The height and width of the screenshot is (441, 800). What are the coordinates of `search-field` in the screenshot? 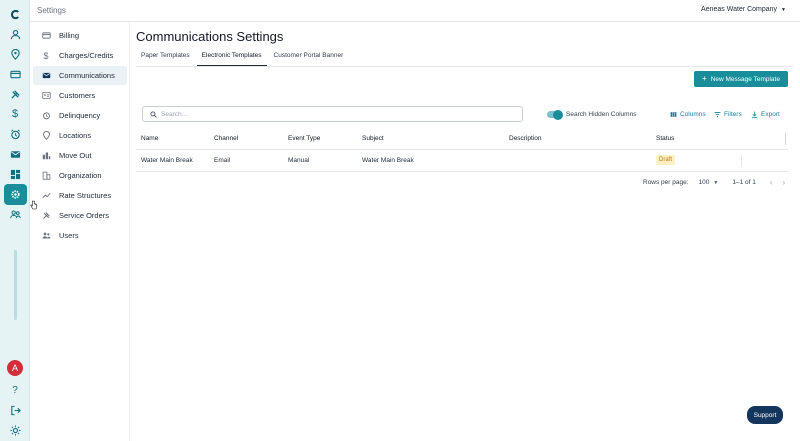 It's located at (332, 114).